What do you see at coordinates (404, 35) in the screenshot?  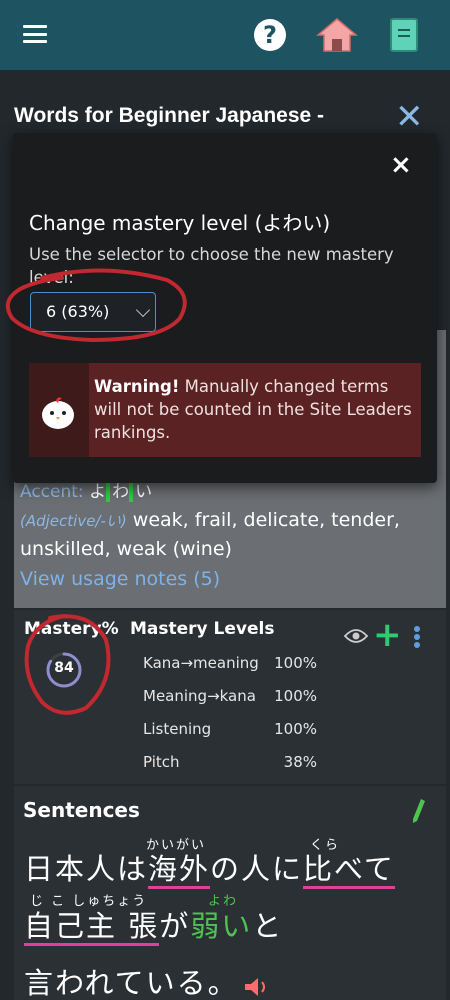 I see `book-icon` at bounding box center [404, 35].